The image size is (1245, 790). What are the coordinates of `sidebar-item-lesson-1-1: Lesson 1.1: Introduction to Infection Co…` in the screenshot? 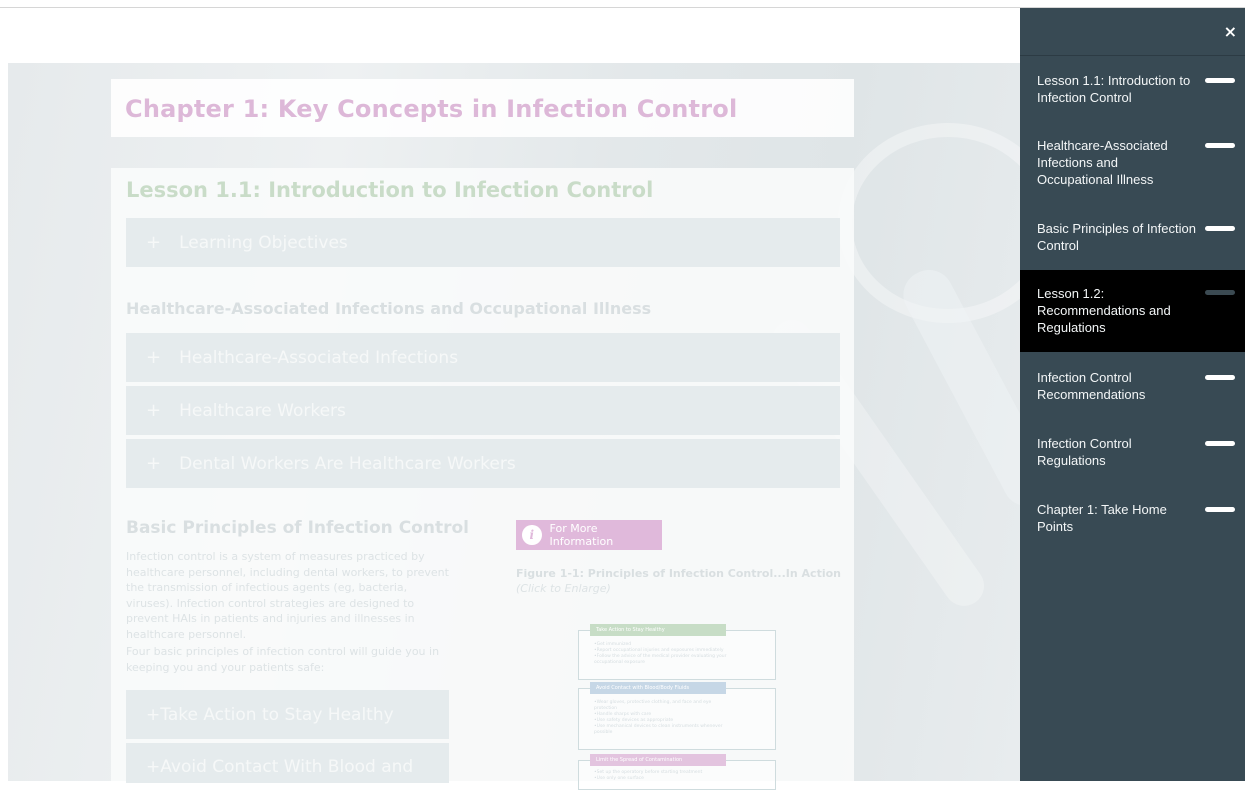 It's located at (1132, 89).